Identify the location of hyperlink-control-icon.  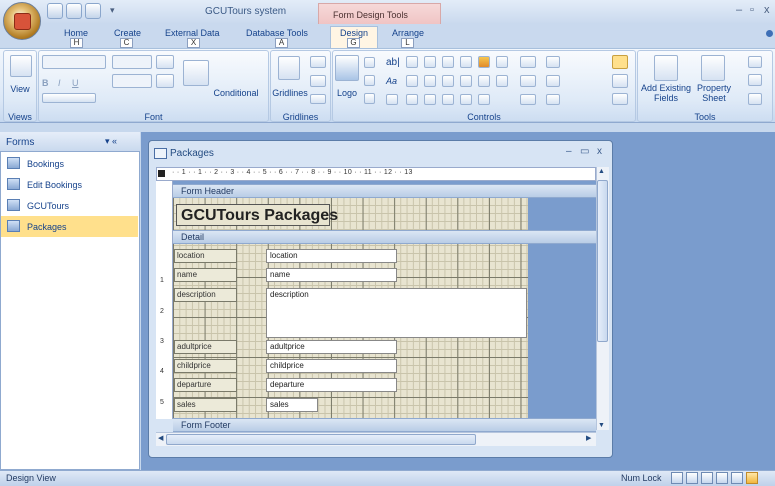
(502, 81).